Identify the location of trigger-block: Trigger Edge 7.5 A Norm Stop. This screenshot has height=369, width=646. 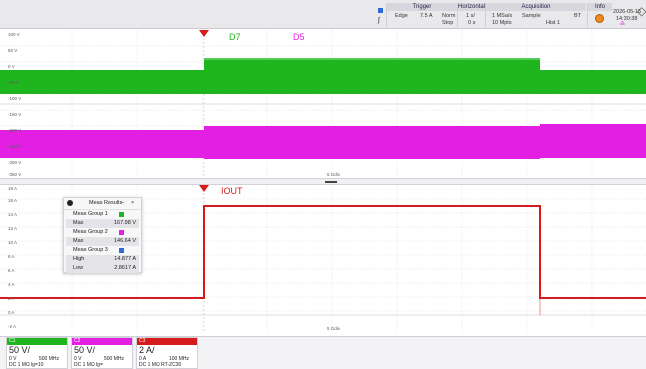
(421, 15).